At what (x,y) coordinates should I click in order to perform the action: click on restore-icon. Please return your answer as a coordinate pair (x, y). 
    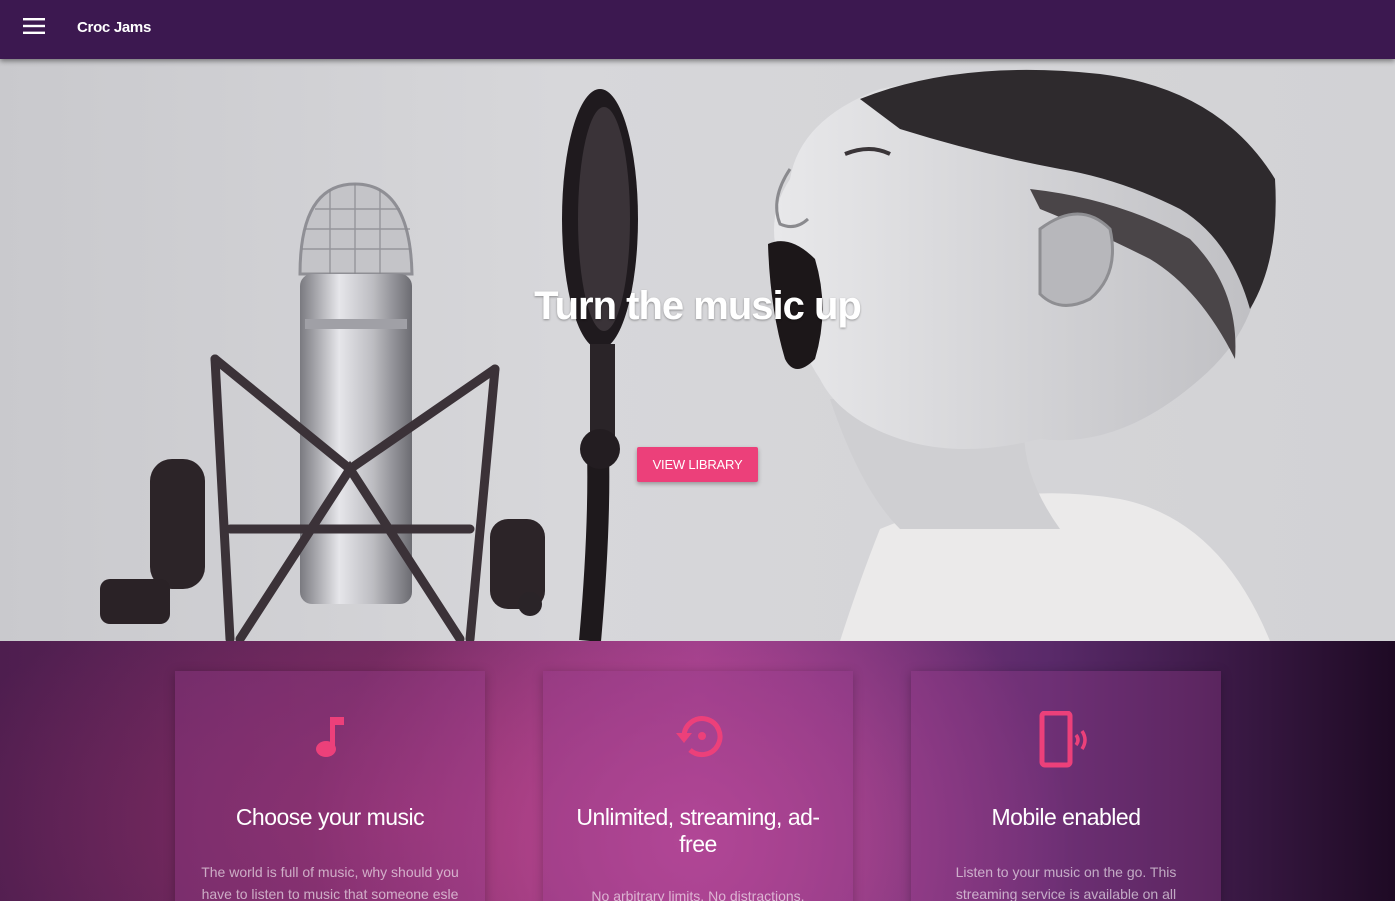
    Looking at the image, I should click on (699, 737).